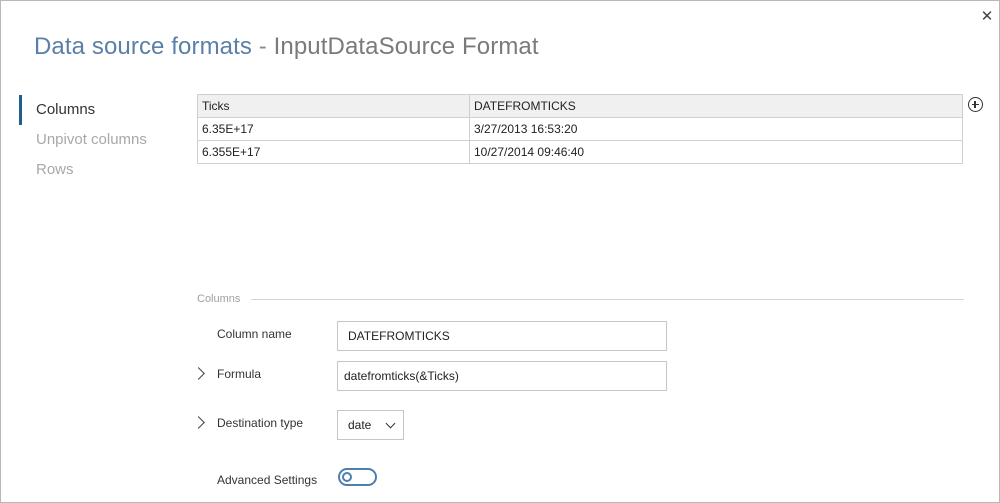 This screenshot has height=503, width=1000. I want to click on formula-expand-chevron-icon, so click(198, 373).